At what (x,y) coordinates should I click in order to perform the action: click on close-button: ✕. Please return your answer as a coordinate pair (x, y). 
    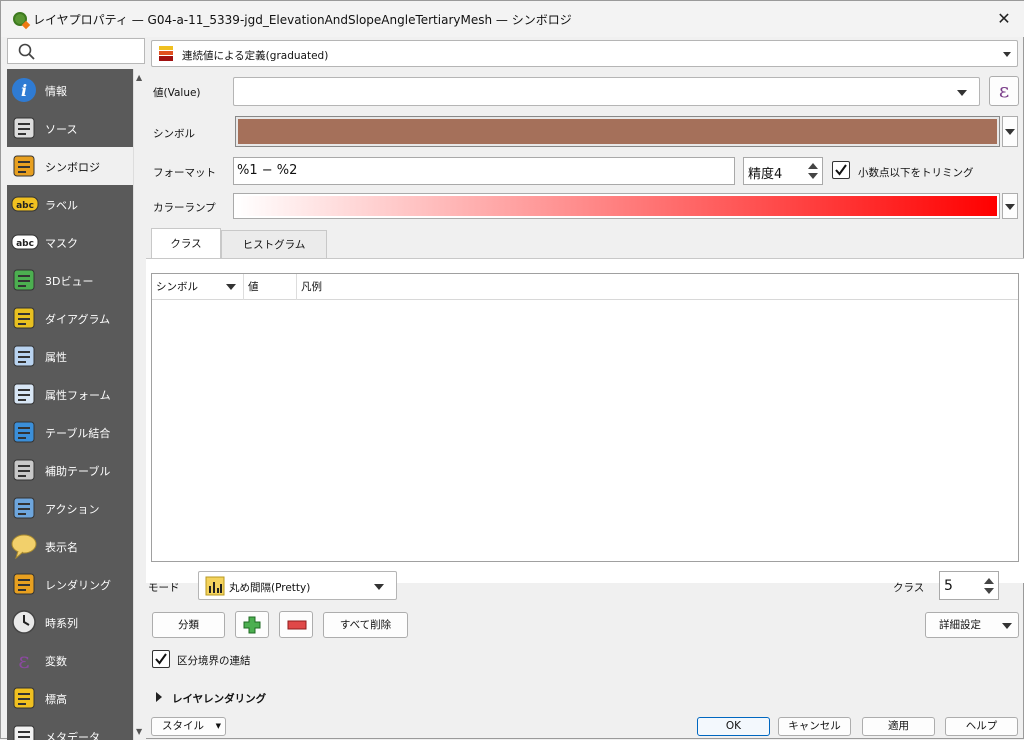
    Looking at the image, I should click on (1004, 19).